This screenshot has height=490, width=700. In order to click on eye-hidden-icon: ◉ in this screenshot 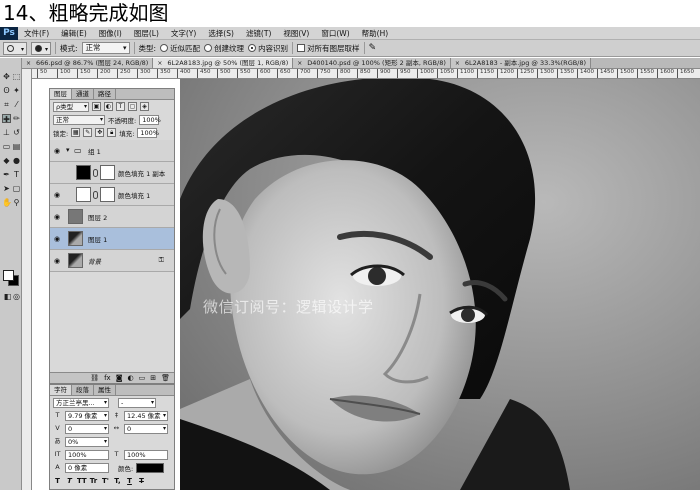, I will do `click(57, 173)`.